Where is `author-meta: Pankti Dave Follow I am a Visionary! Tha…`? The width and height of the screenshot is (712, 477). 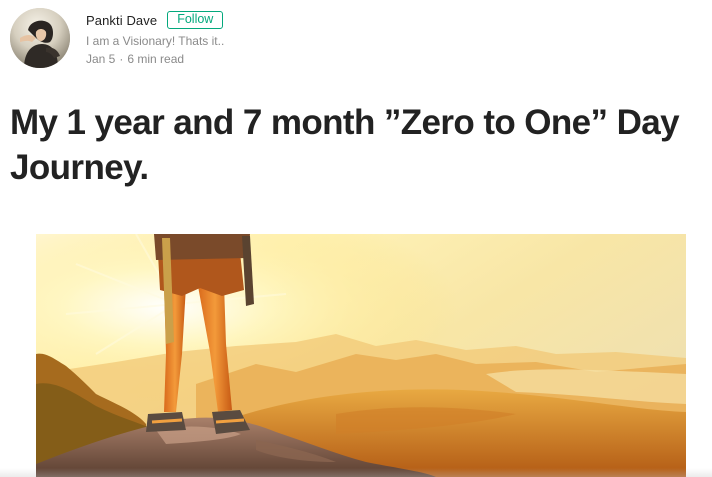 author-meta: Pankti Dave Follow I am a Visionary! Tha… is located at coordinates (155, 39).